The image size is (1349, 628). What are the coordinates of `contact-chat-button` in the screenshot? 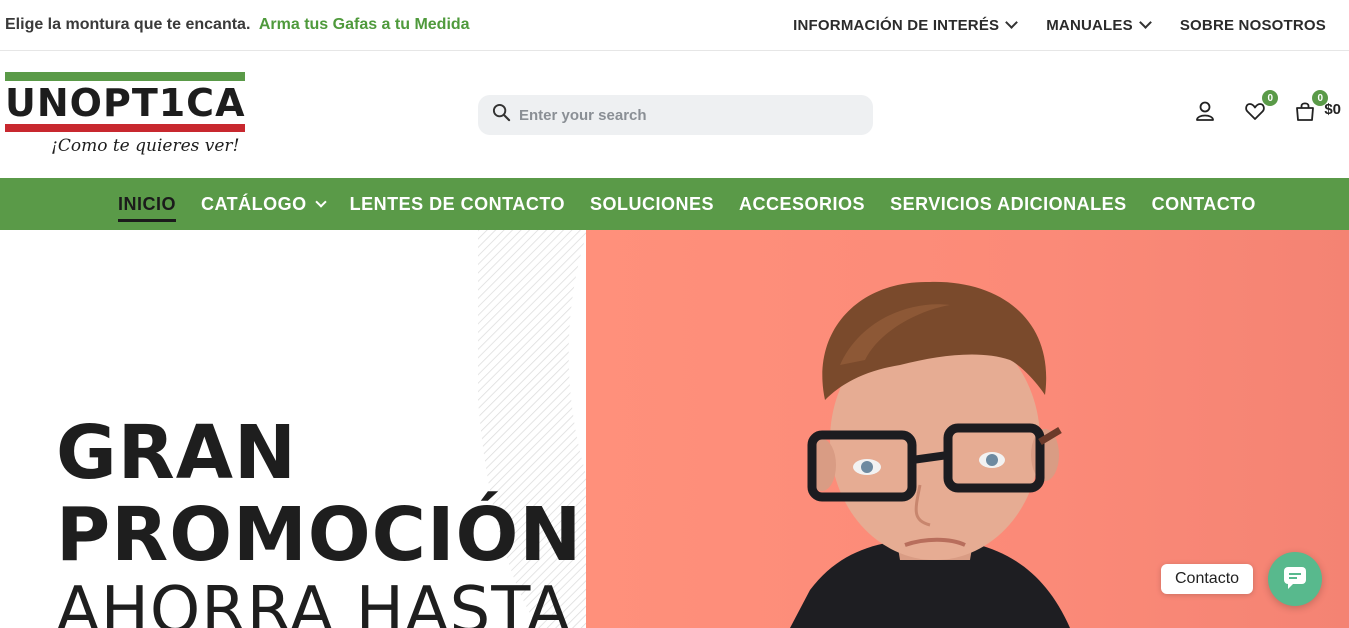 It's located at (1295, 579).